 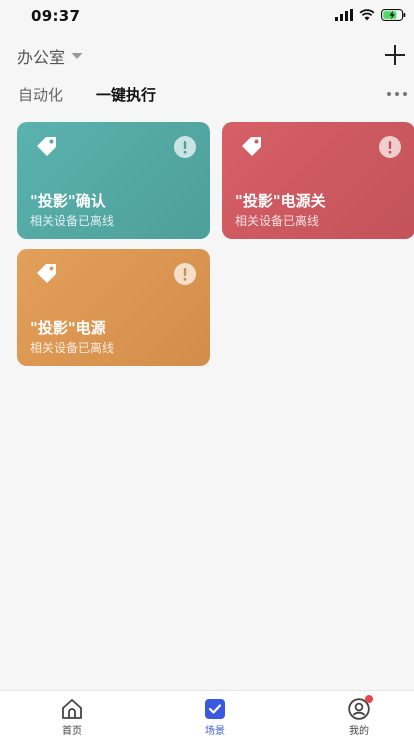 What do you see at coordinates (393, 15) in the screenshot?
I see `battery-charging-icon` at bounding box center [393, 15].